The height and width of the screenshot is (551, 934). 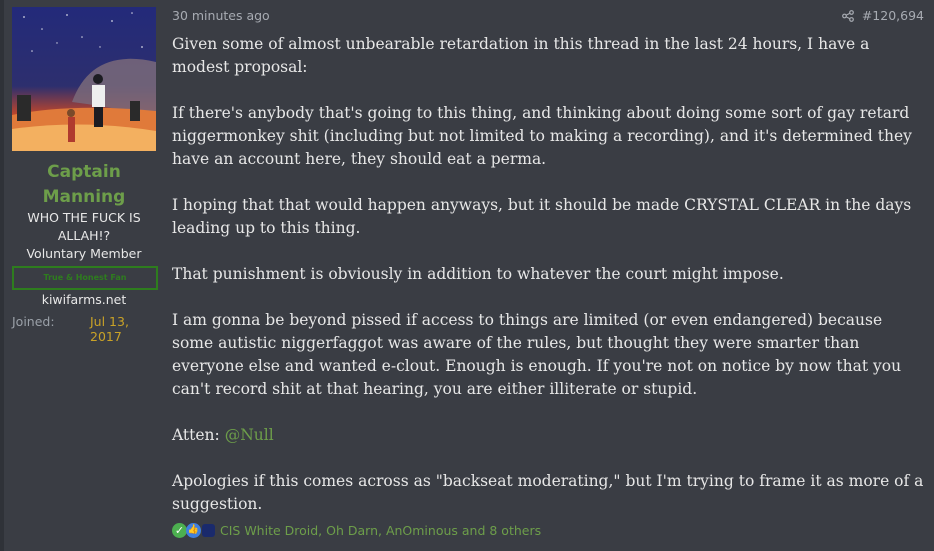 I want to click on atten-label: Atten:, so click(x=196, y=435).